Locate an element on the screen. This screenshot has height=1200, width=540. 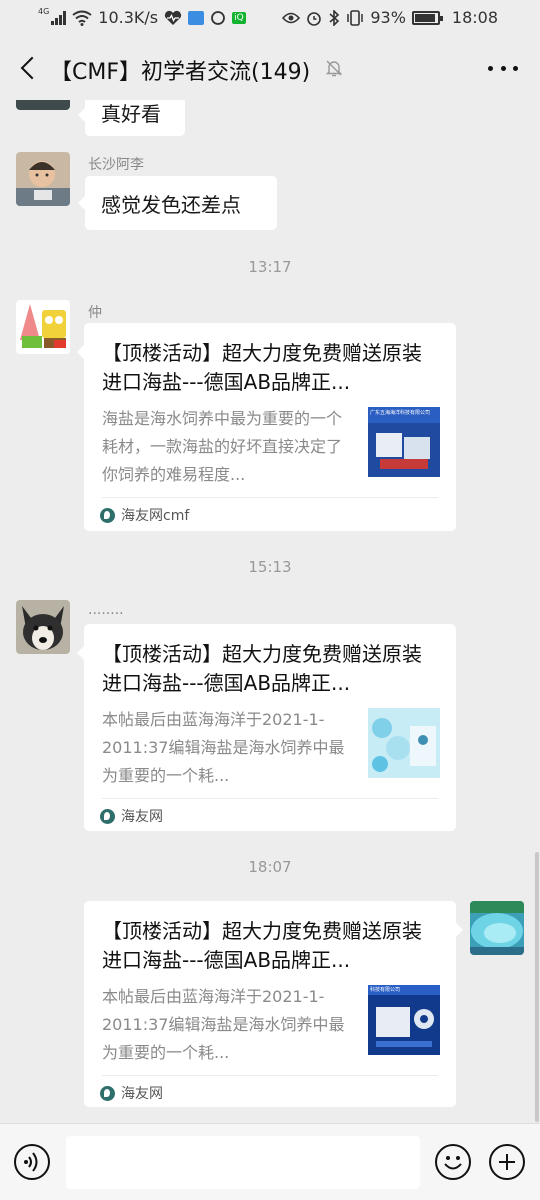
more-dots-icon is located at coordinates (503, 68).